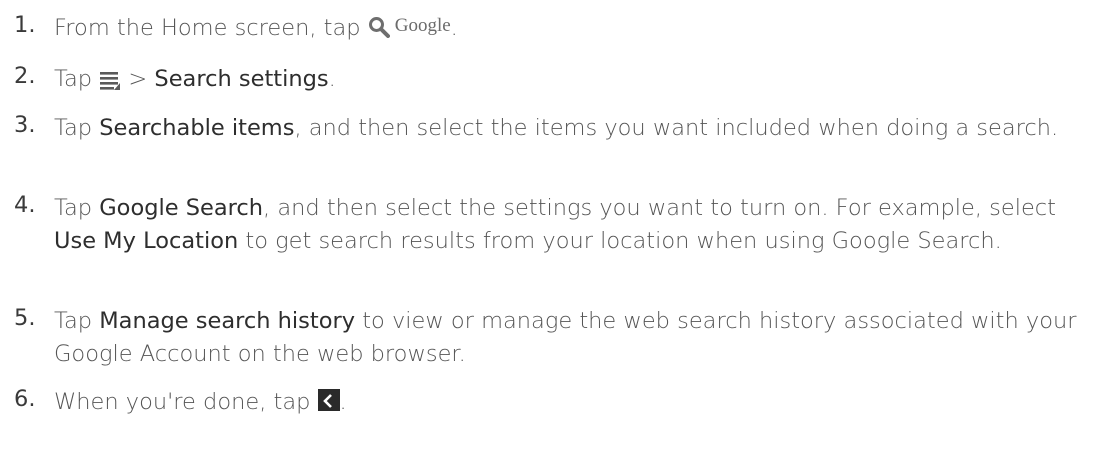  What do you see at coordinates (579, 79) in the screenshot?
I see `step-text: Tap > Search settings.` at bounding box center [579, 79].